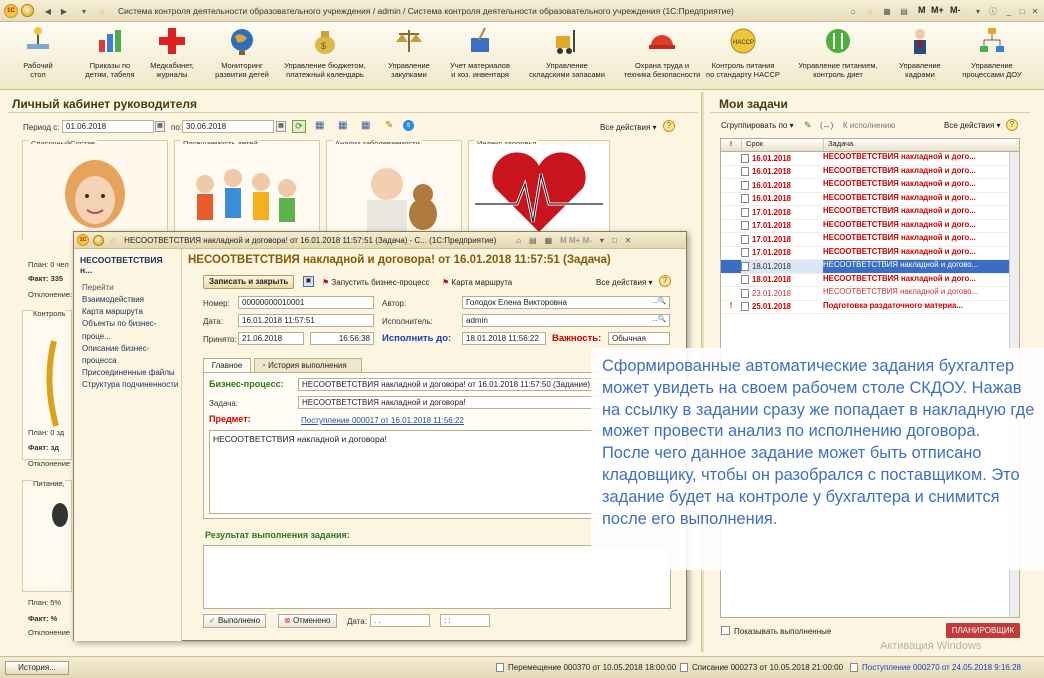 Image resolution: width=1044 pixels, height=678 pixels. What do you see at coordinates (306, 302) in the screenshot?
I see `number-field: 00000000010001` at bounding box center [306, 302].